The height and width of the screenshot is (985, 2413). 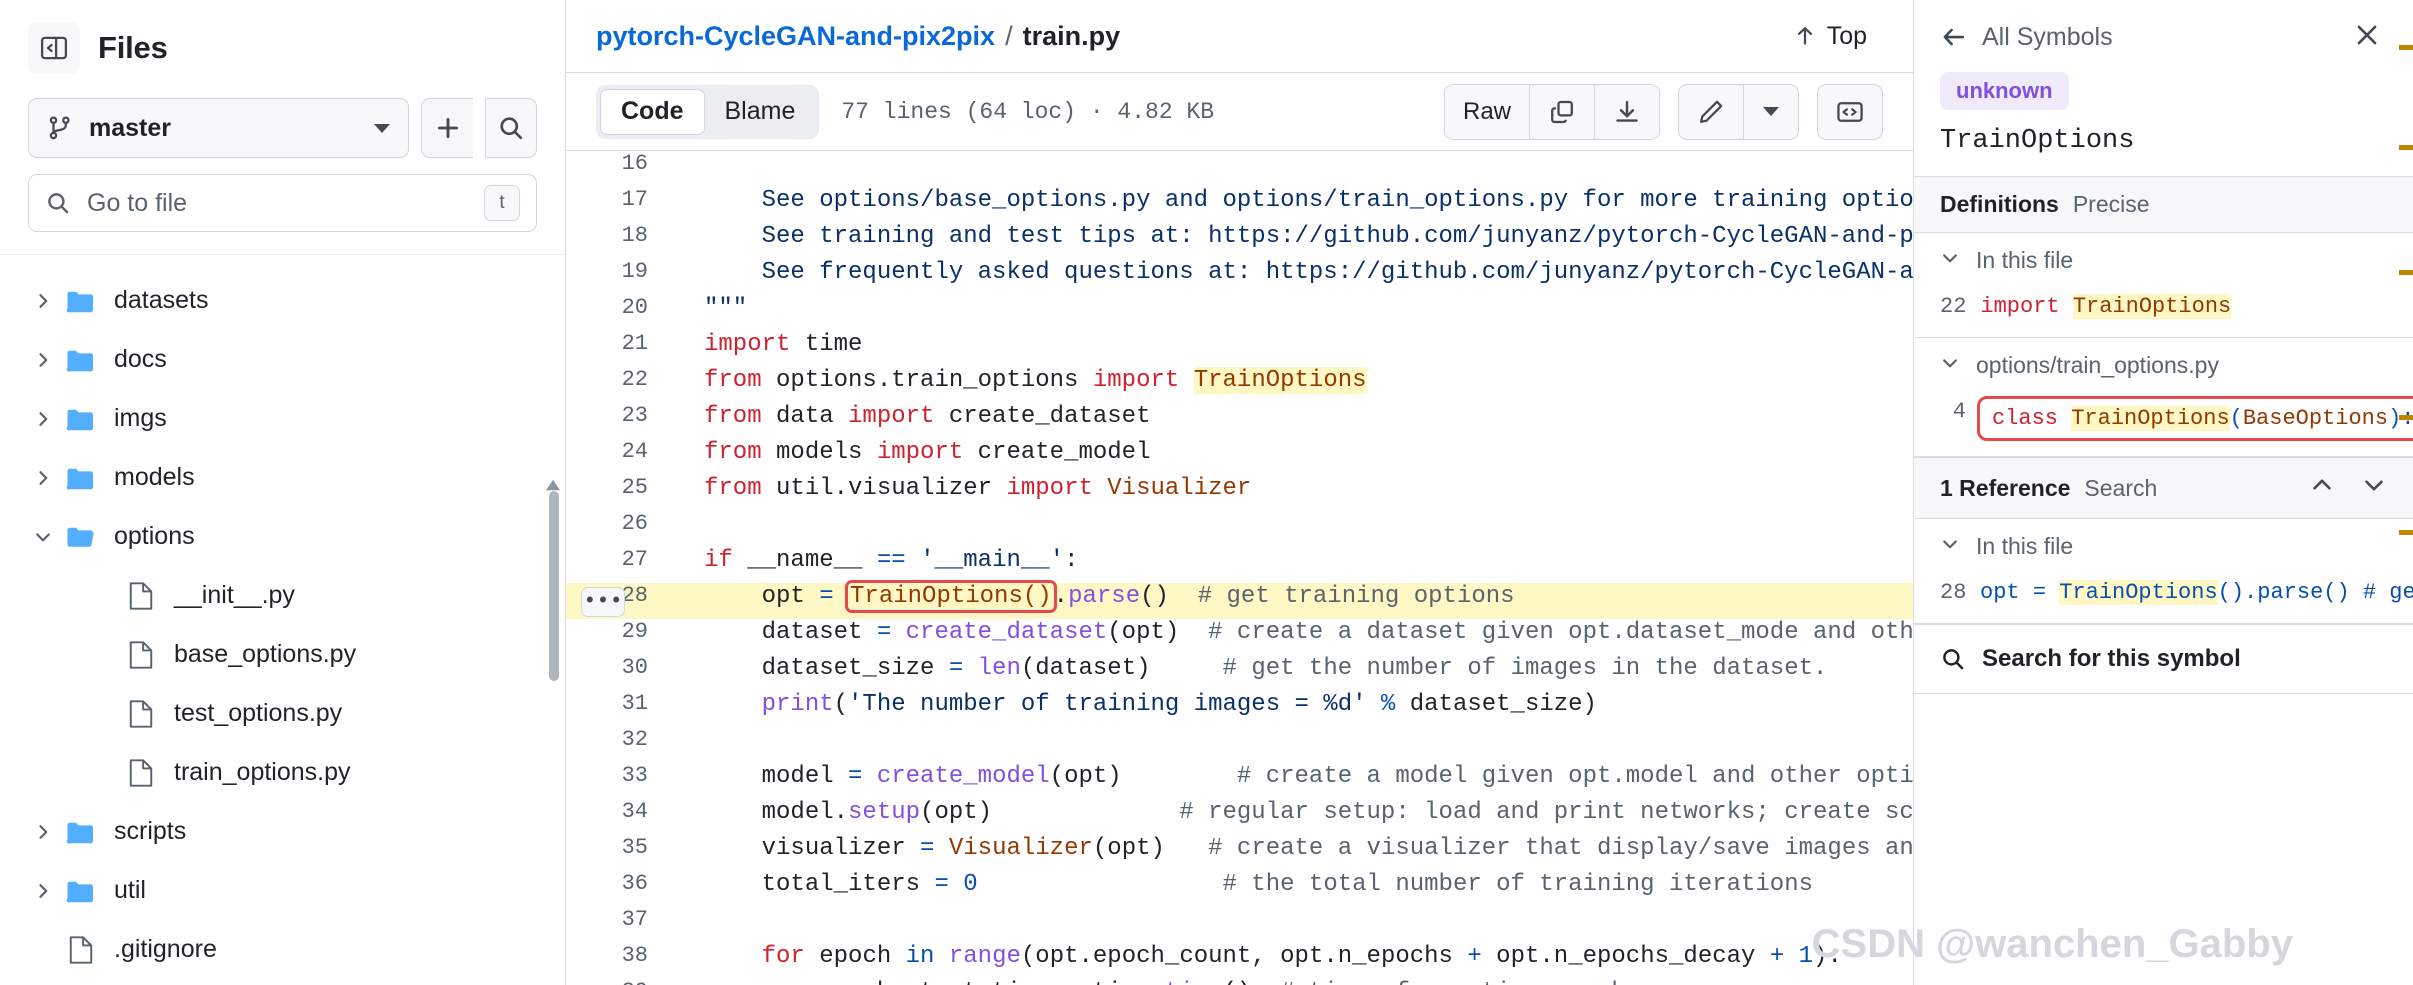 I want to click on close-panel-button, so click(x=2367, y=37).